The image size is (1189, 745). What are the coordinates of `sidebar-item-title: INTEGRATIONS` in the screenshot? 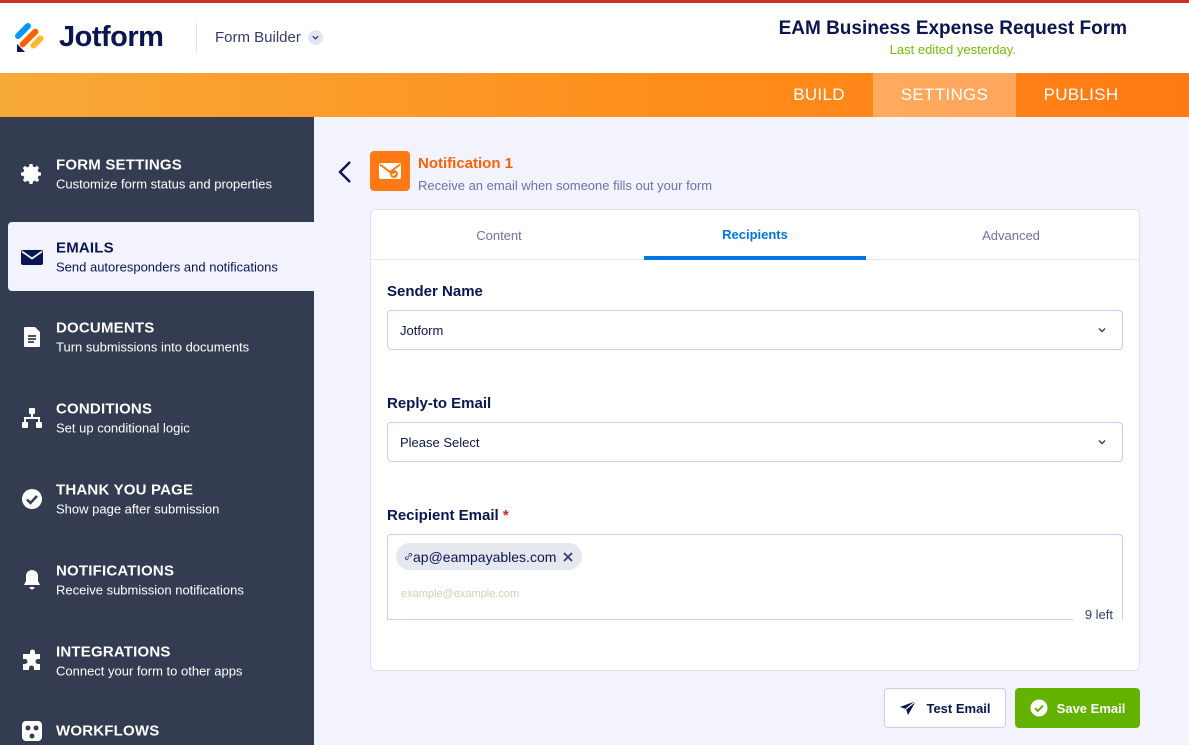 It's located at (113, 651).